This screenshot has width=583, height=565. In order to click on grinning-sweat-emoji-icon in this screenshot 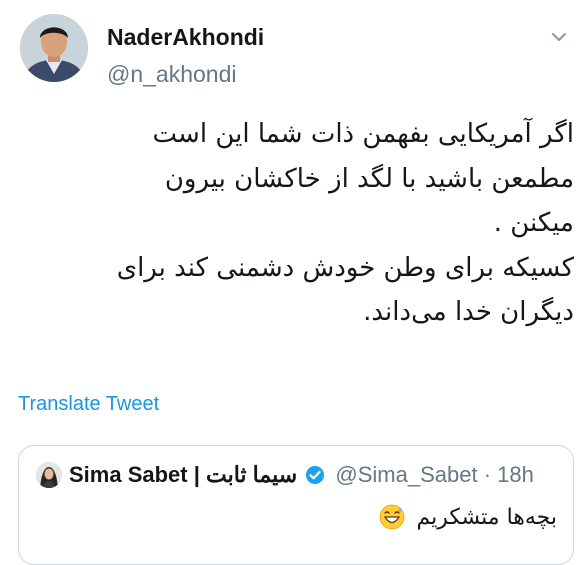, I will do `click(392, 517)`.